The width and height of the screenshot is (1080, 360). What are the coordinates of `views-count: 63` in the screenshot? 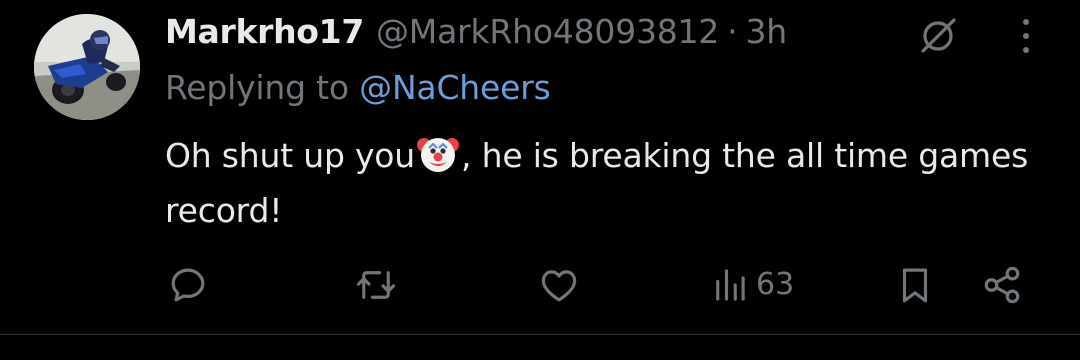 It's located at (775, 284).